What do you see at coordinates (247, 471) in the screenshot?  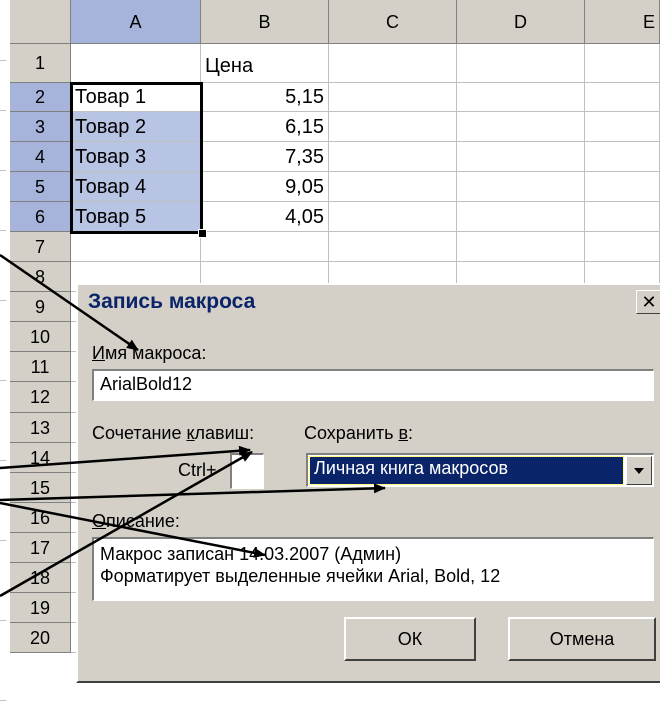 I see `shortcut-key-input` at bounding box center [247, 471].